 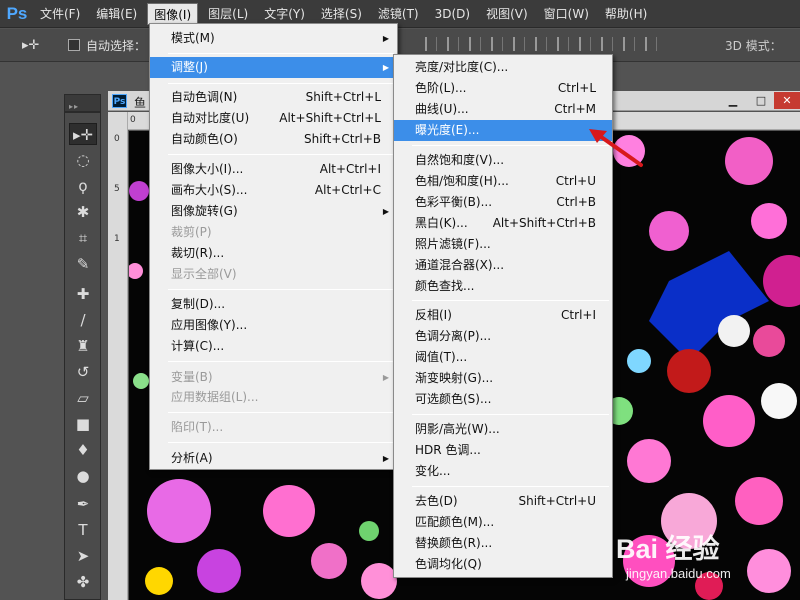 I want to click on eraser-tool-icon: ▱, so click(x=83, y=398).